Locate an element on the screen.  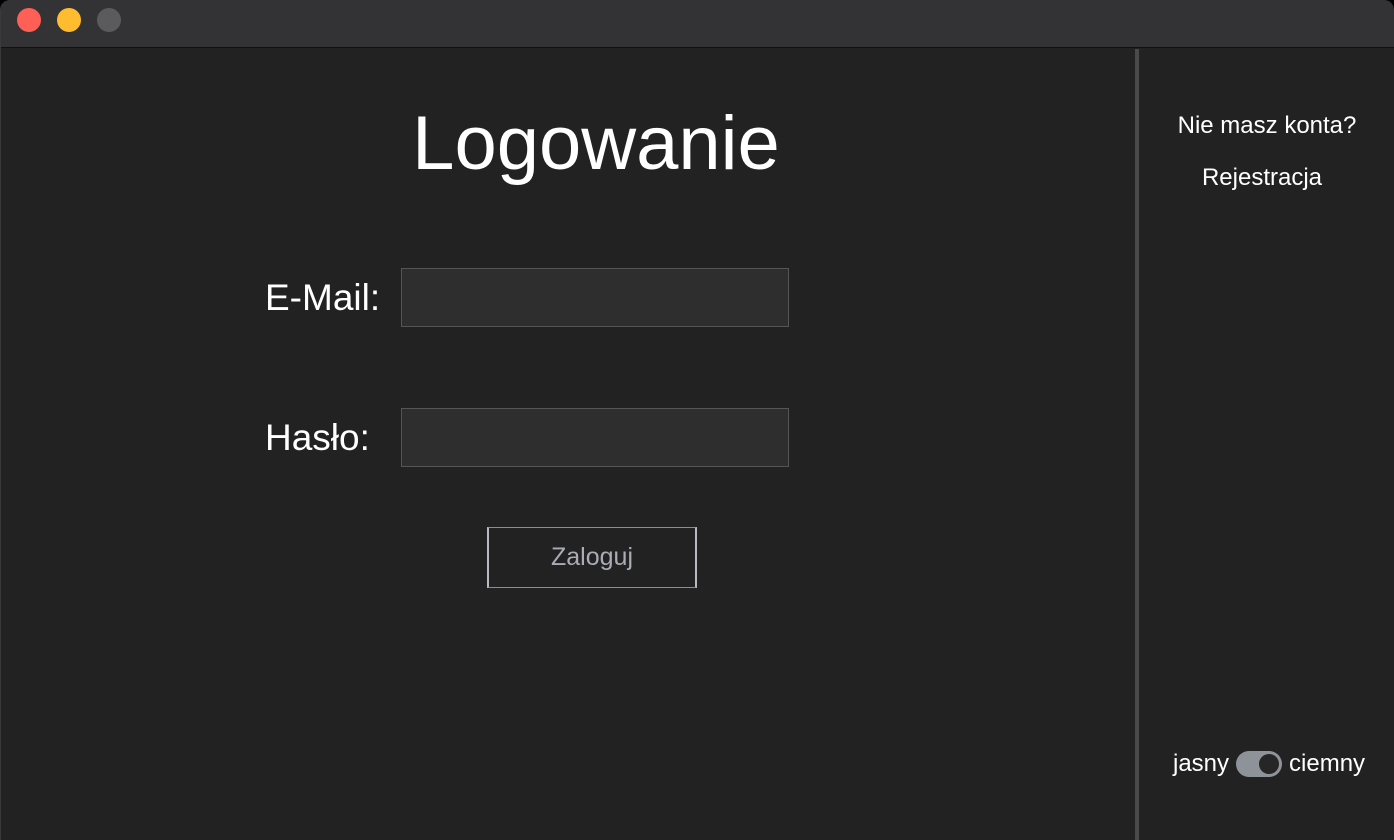
no-account-text: Nie masz konta? is located at coordinates (1267, 125).